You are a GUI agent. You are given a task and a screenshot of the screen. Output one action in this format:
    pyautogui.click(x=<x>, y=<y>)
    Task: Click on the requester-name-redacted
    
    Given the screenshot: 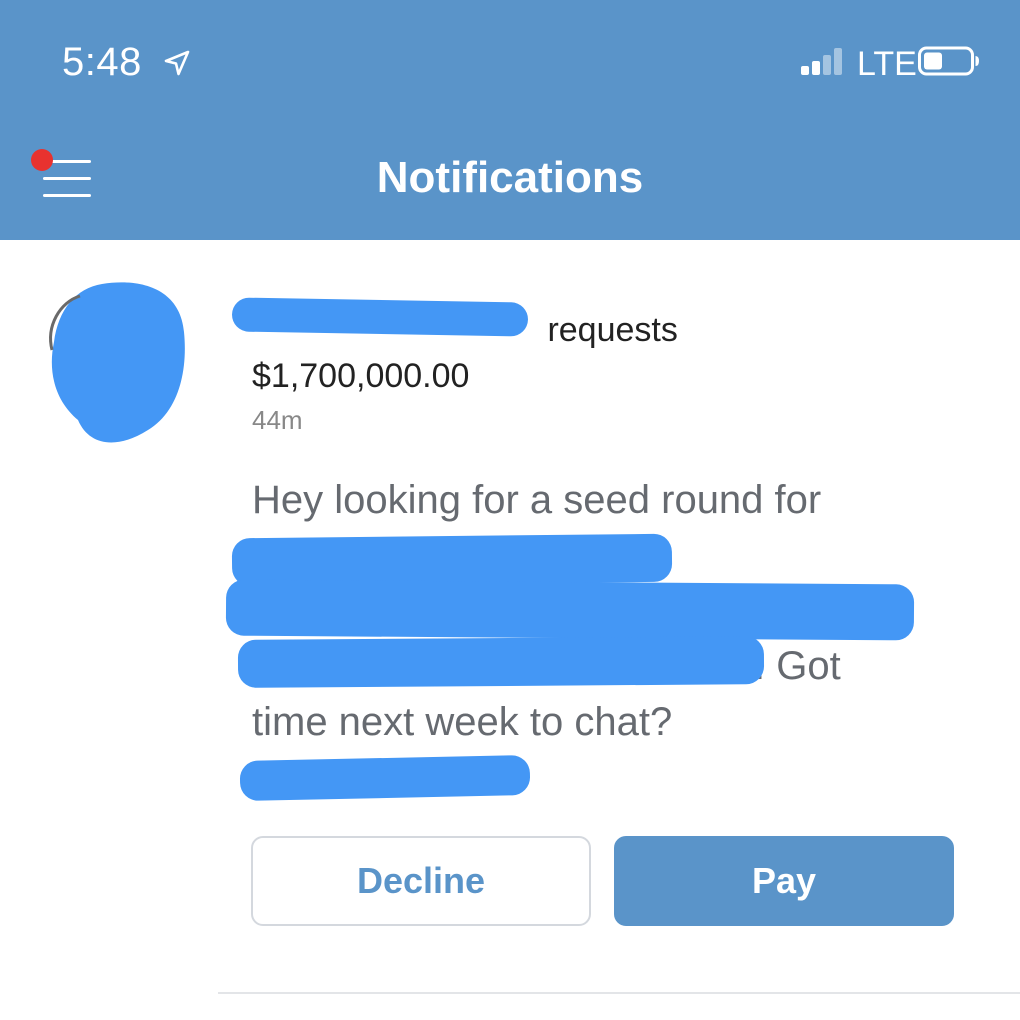 What is the action you would take?
    pyautogui.click(x=395, y=340)
    